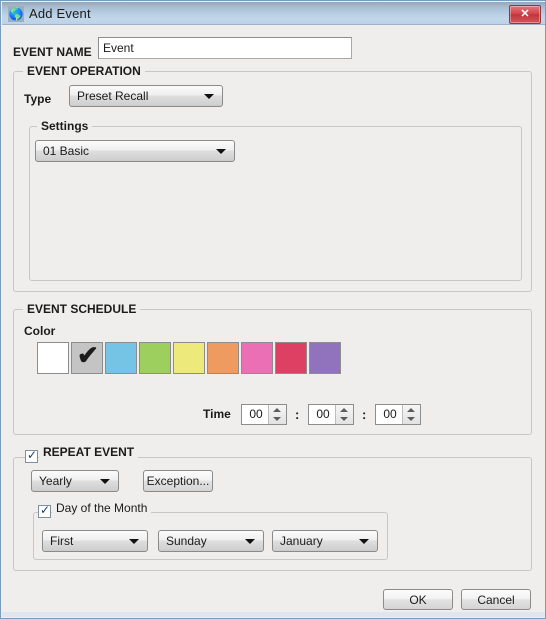 This screenshot has width=546, height=619. What do you see at coordinates (418, 599) in the screenshot?
I see `ok-button: OK` at bounding box center [418, 599].